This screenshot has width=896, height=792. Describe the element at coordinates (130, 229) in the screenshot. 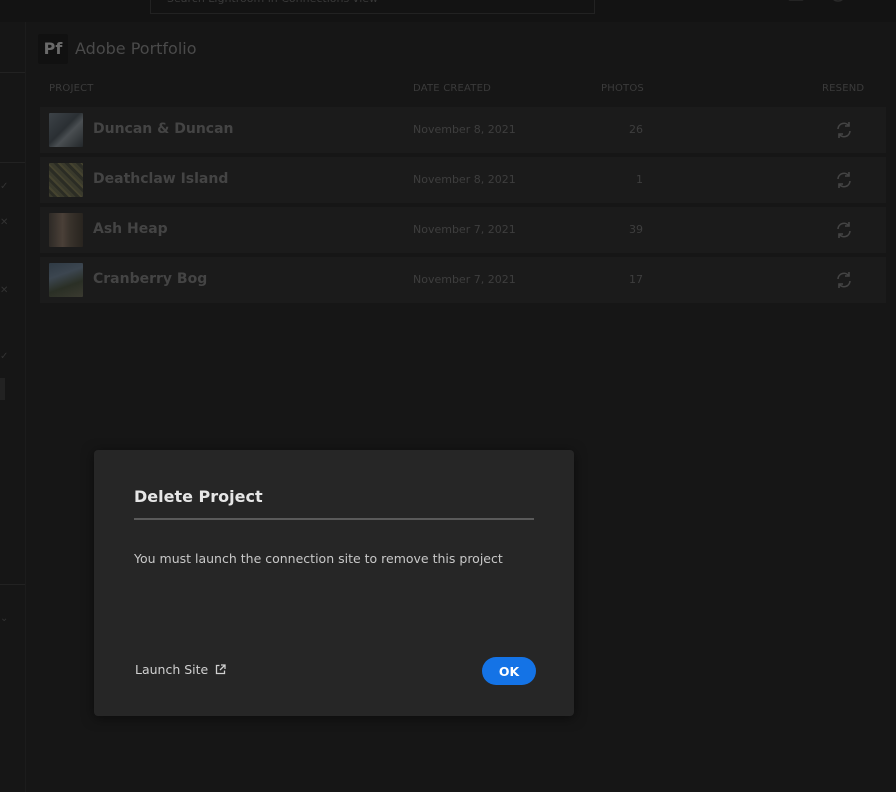

I see `project-name: Ash Heap` at that location.